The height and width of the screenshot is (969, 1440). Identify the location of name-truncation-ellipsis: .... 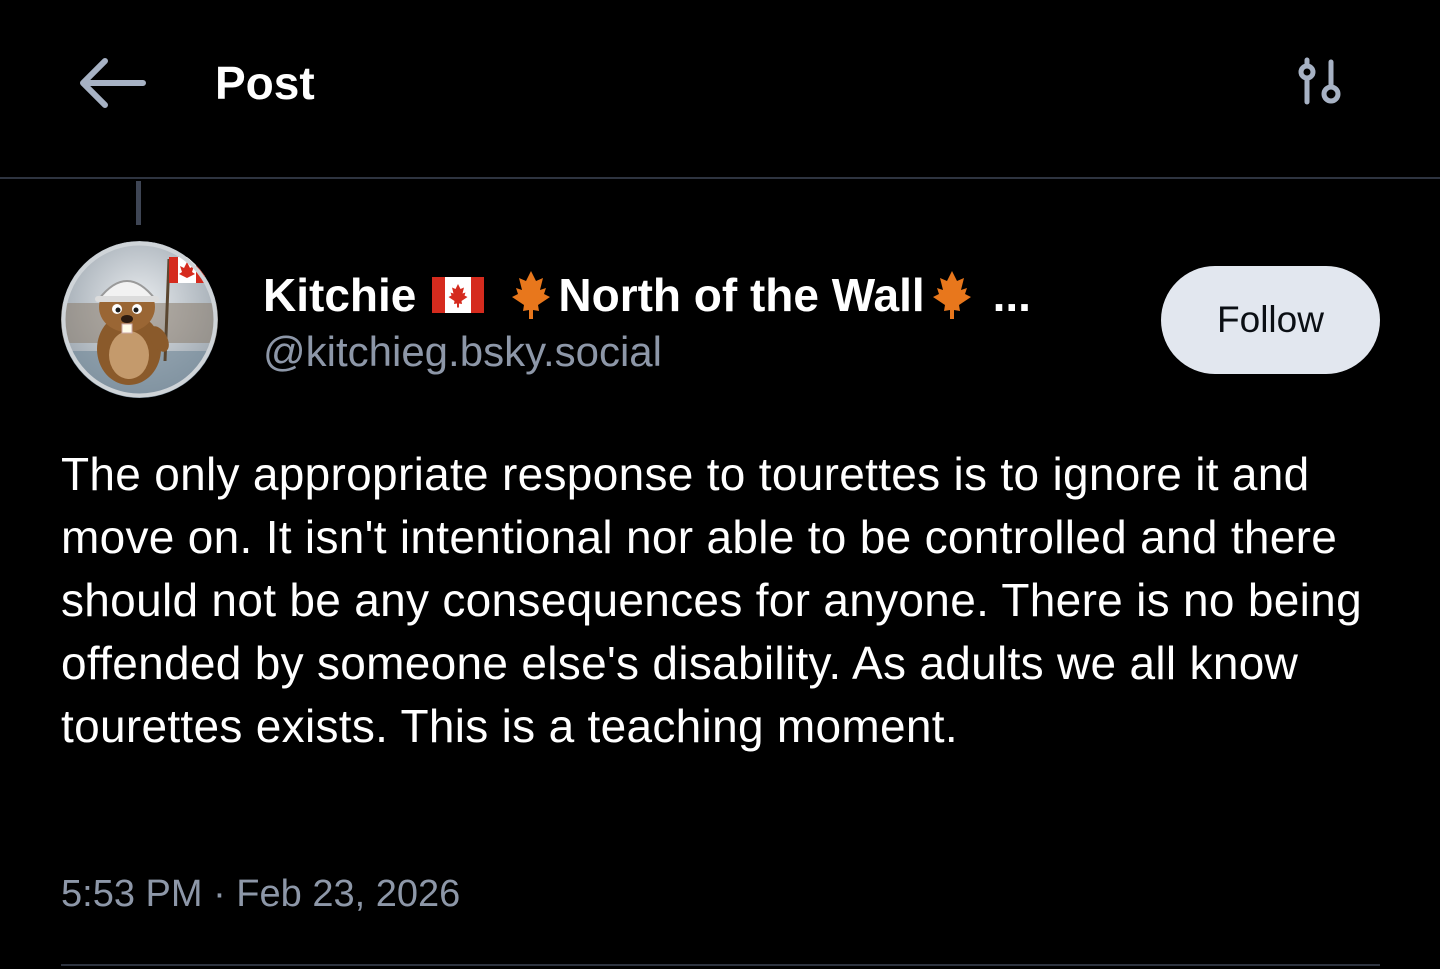
(1011, 295).